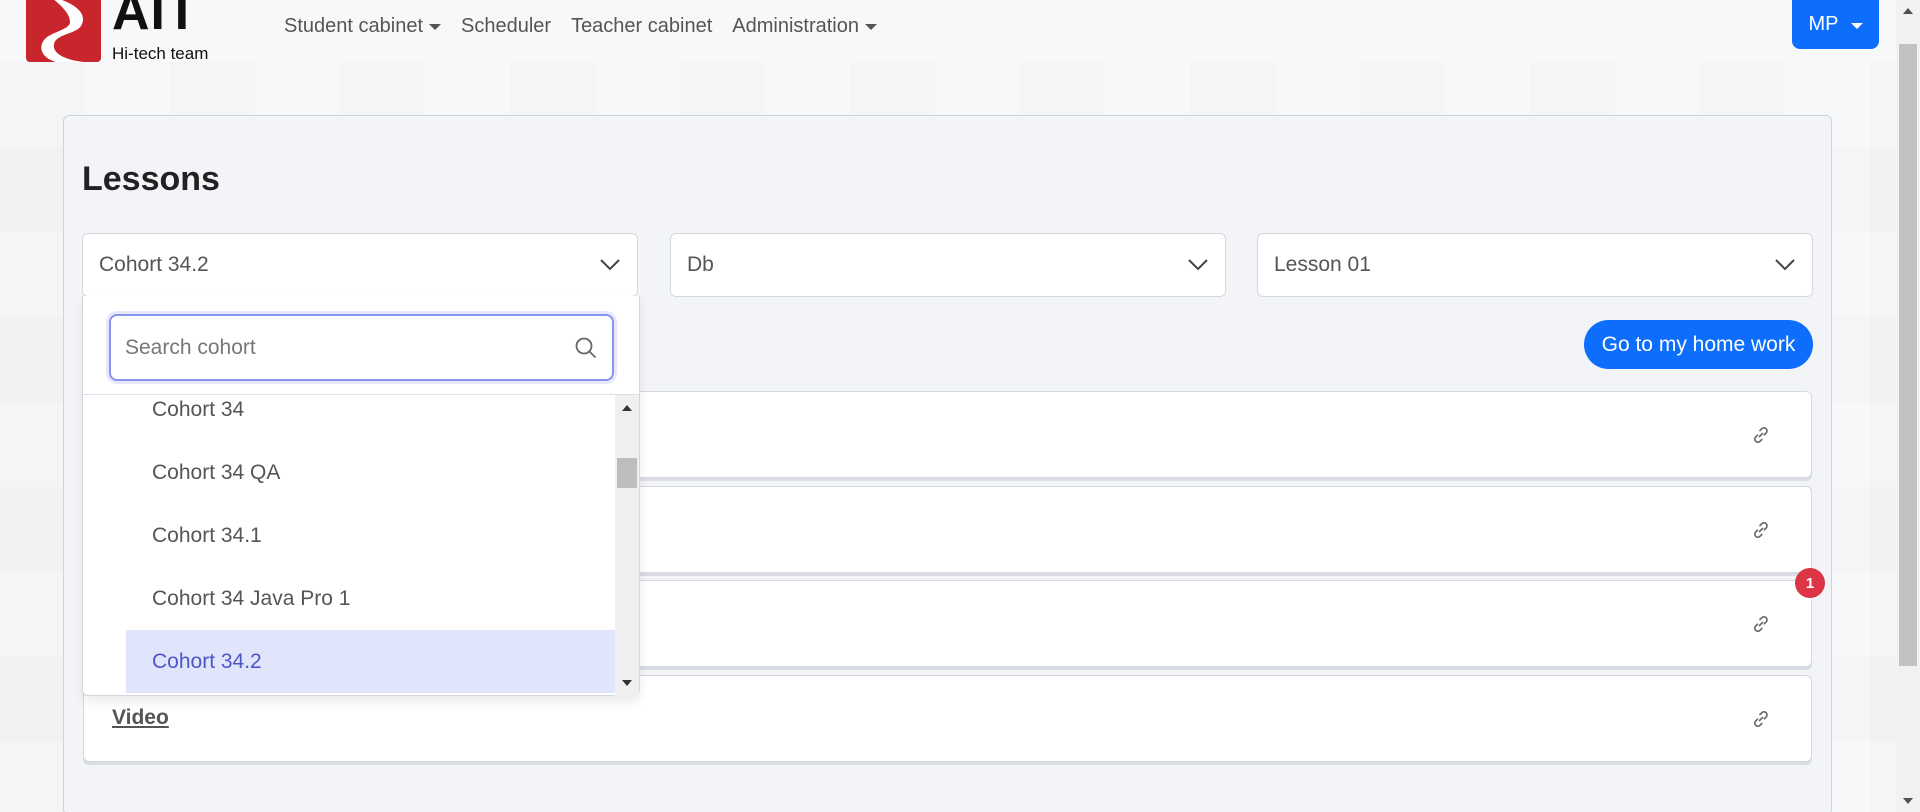 The height and width of the screenshot is (812, 1920). I want to click on search-icon, so click(585, 347).